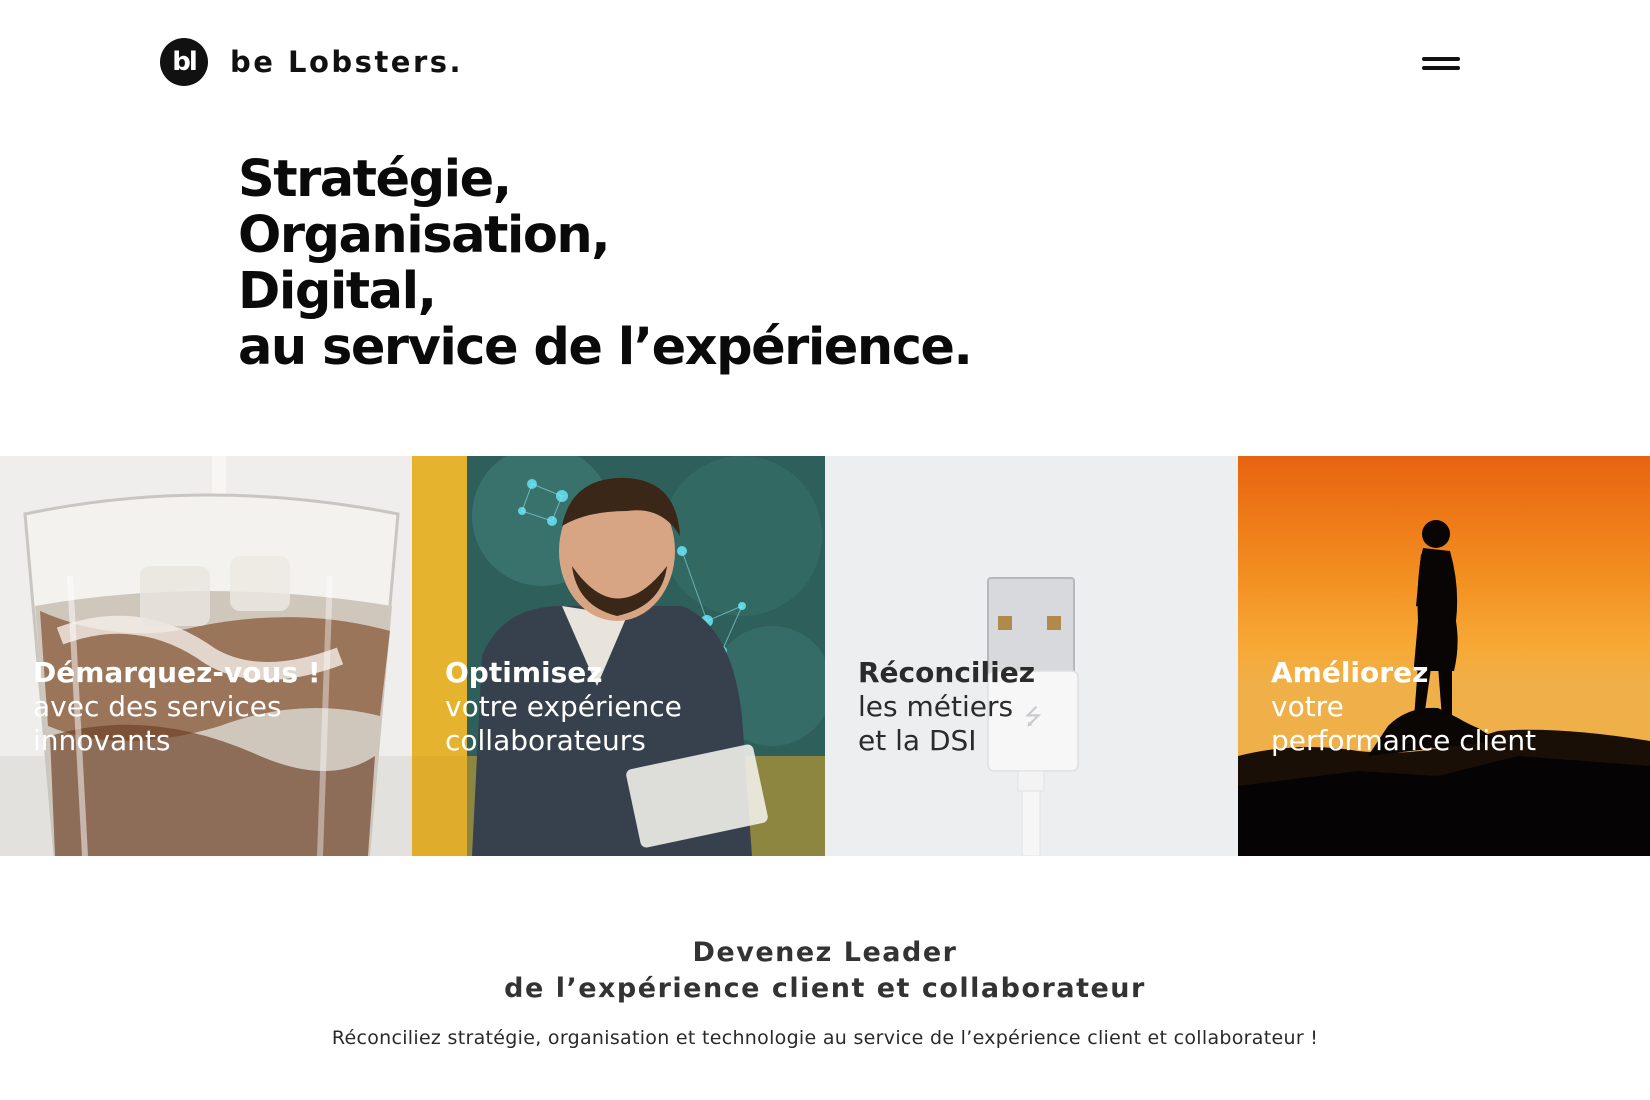 The height and width of the screenshot is (1100, 1650). I want to click on tile-reconciliez: ⭍ Réconciliez les métiers et la DSI, so click(1031, 656).